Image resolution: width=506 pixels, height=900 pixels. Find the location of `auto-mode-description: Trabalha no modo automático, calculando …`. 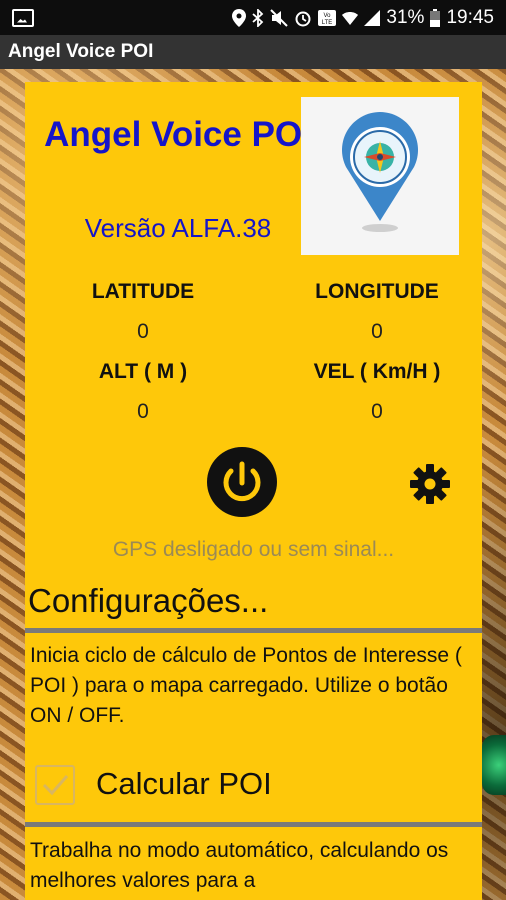

auto-mode-description: Trabalha no modo automático, calculando … is located at coordinates (239, 865).